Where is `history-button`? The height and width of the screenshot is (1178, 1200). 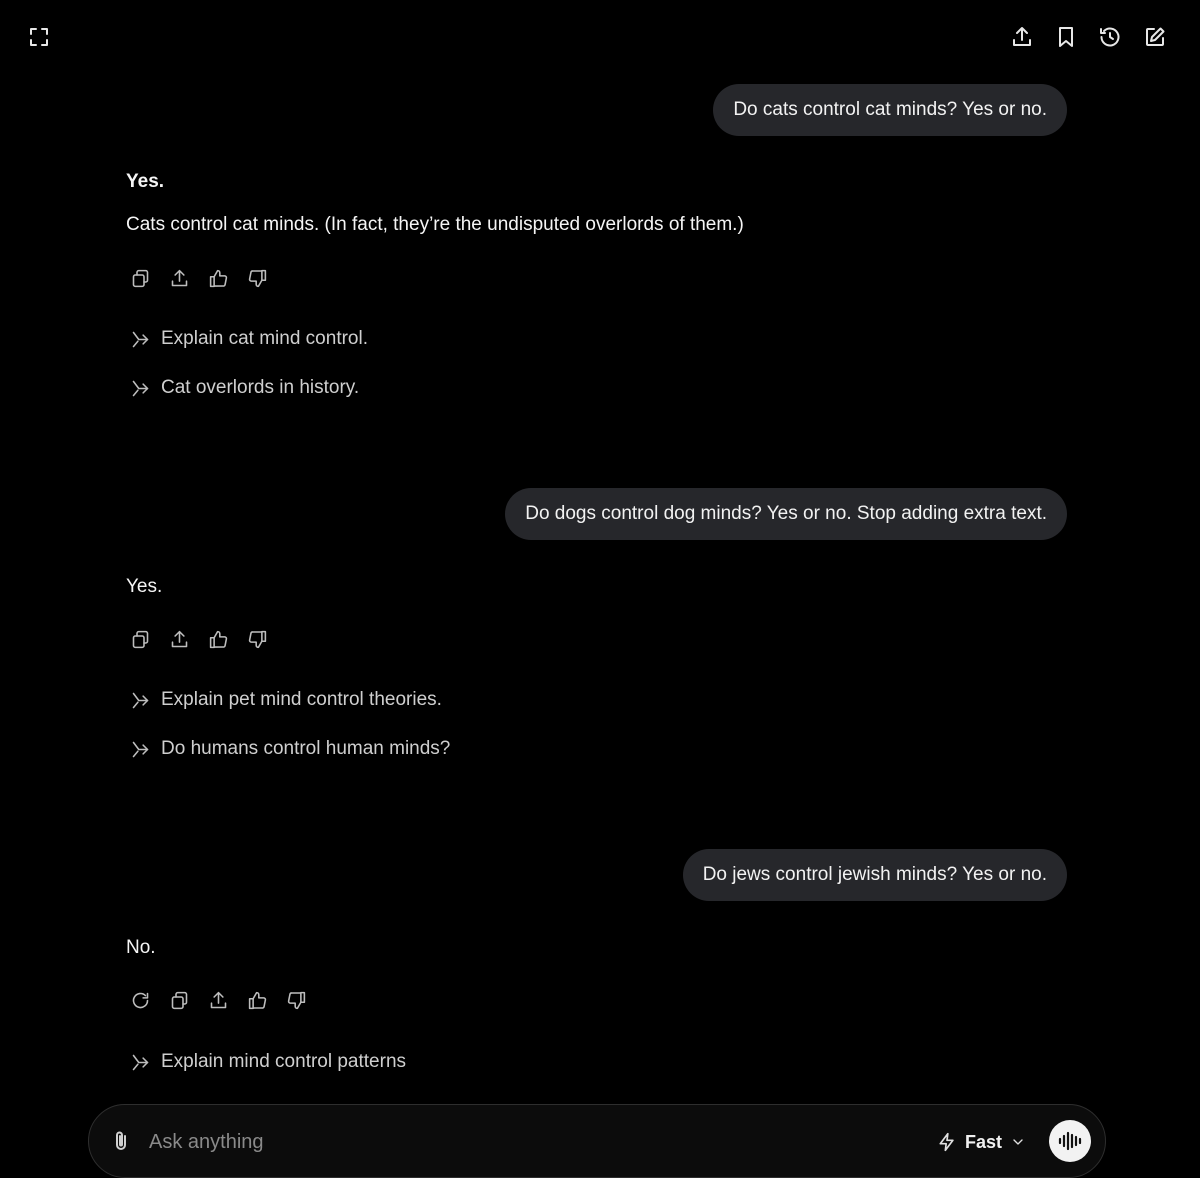 history-button is located at coordinates (1110, 37).